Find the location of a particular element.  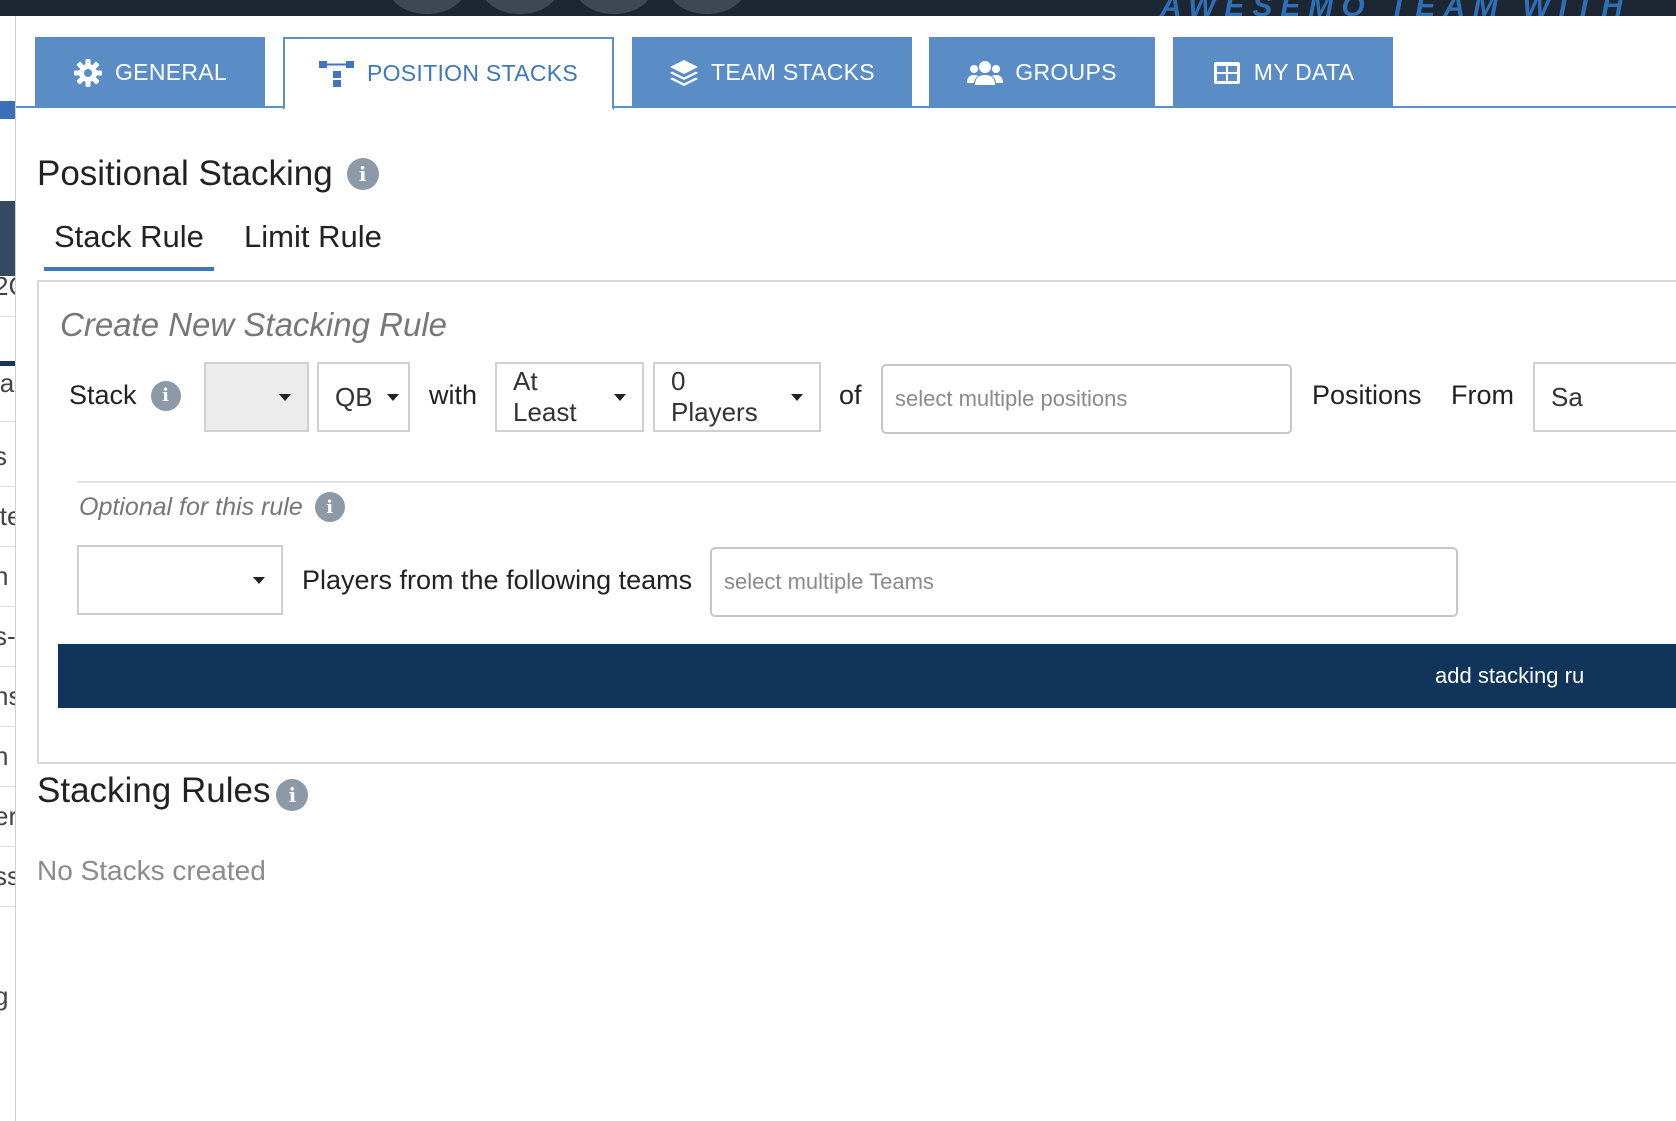

youtube-icon is located at coordinates (520, 7).